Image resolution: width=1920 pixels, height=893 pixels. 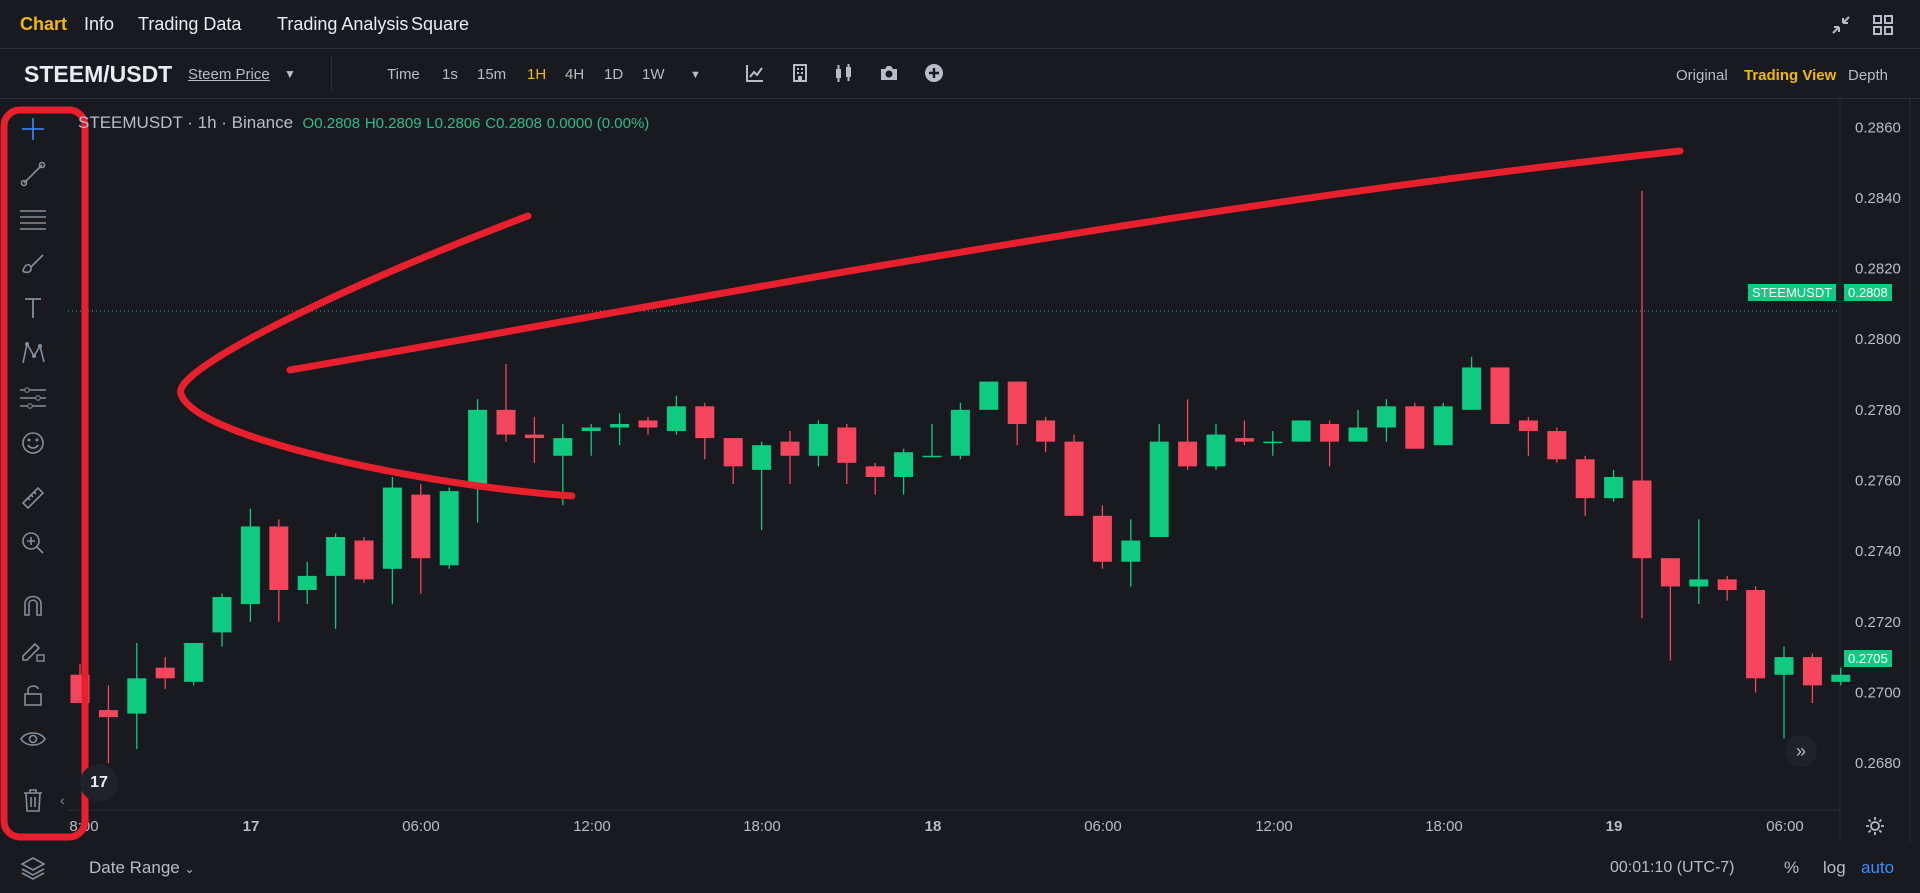 I want to click on compress-icon, so click(x=1841, y=27).